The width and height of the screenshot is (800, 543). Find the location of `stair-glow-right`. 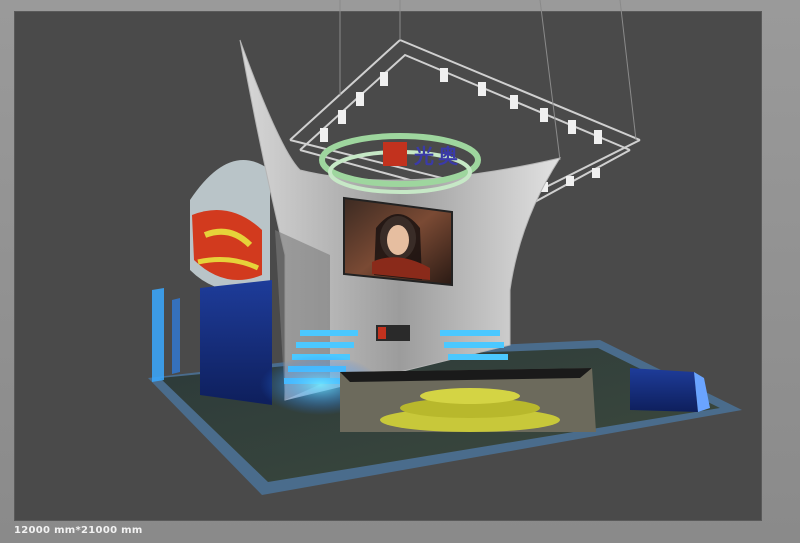

stair-glow-right is located at coordinates (474, 345).